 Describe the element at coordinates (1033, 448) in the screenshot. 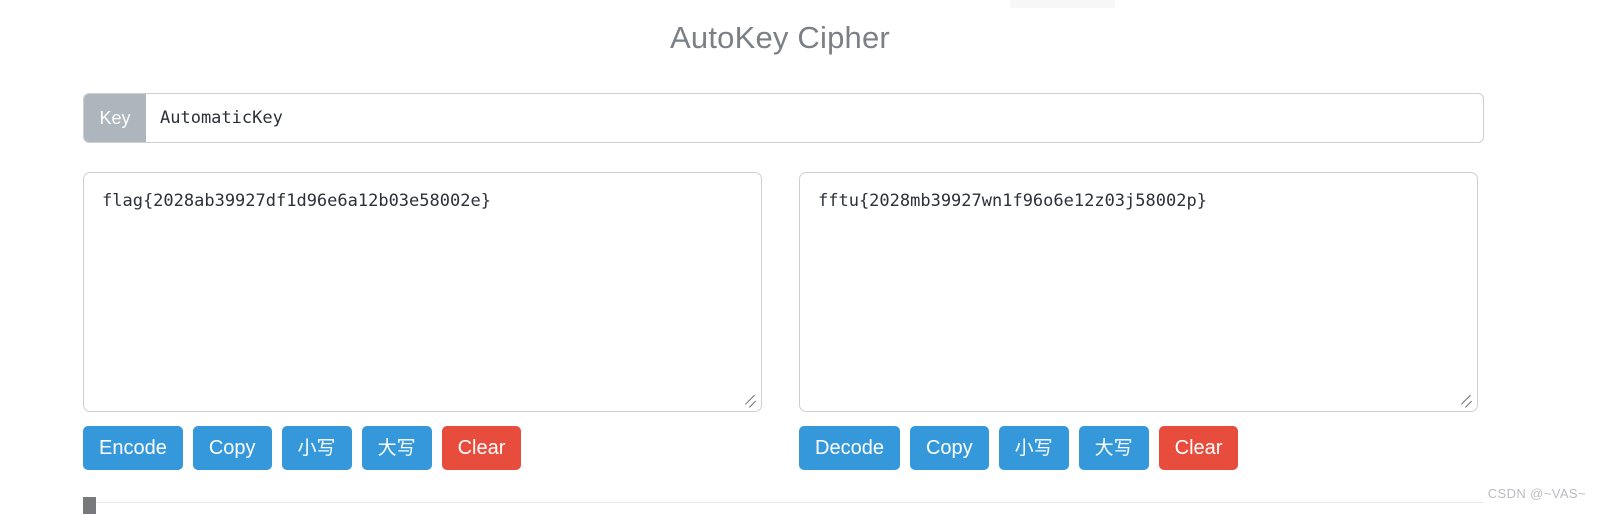

I see `lowercase-ciphertext-button: 小写` at that location.